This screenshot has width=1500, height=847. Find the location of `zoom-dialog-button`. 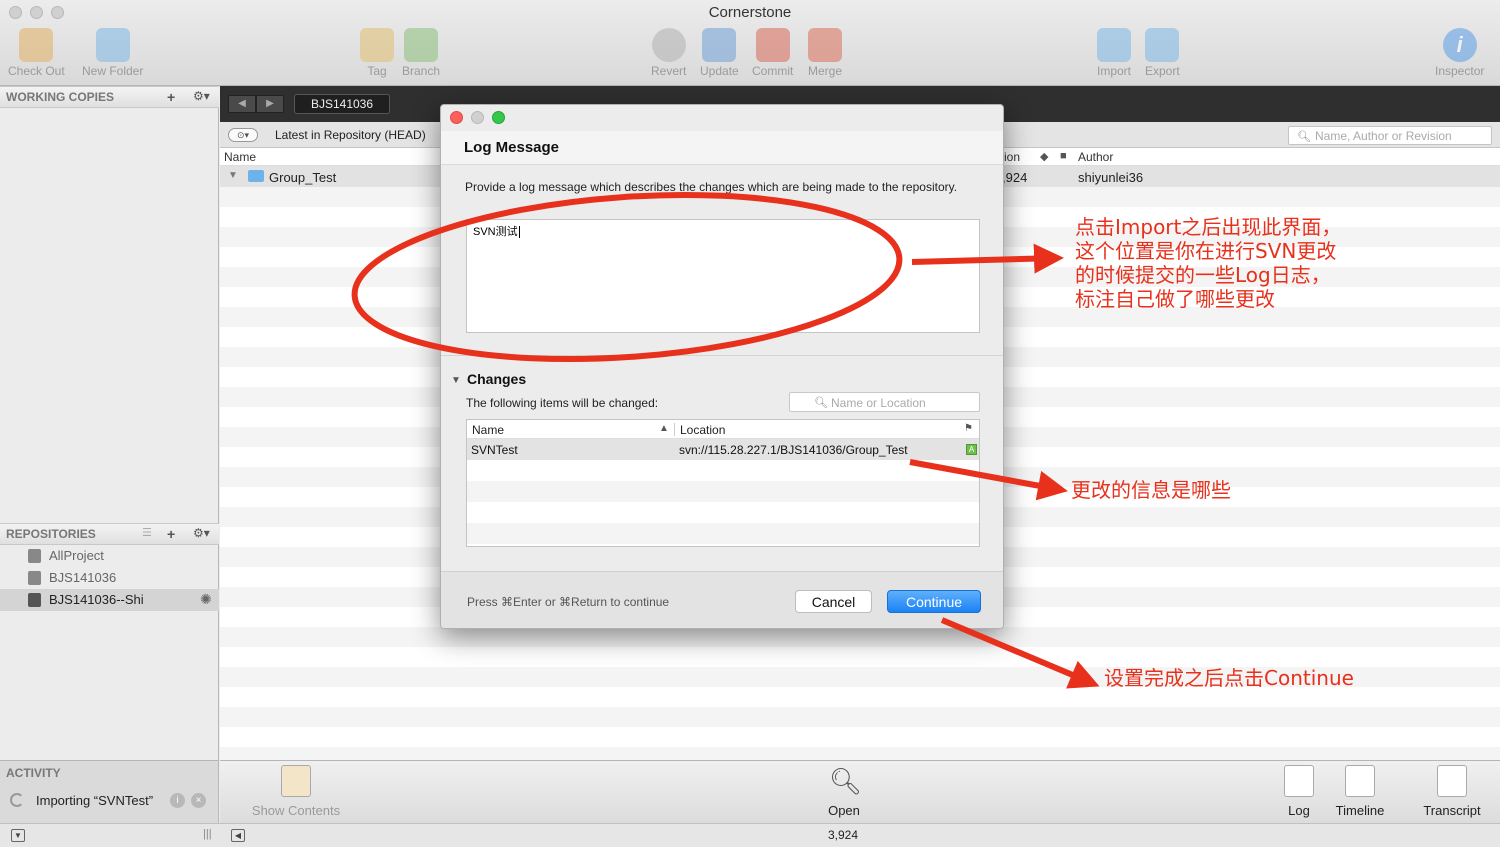

zoom-dialog-button is located at coordinates (498, 117).